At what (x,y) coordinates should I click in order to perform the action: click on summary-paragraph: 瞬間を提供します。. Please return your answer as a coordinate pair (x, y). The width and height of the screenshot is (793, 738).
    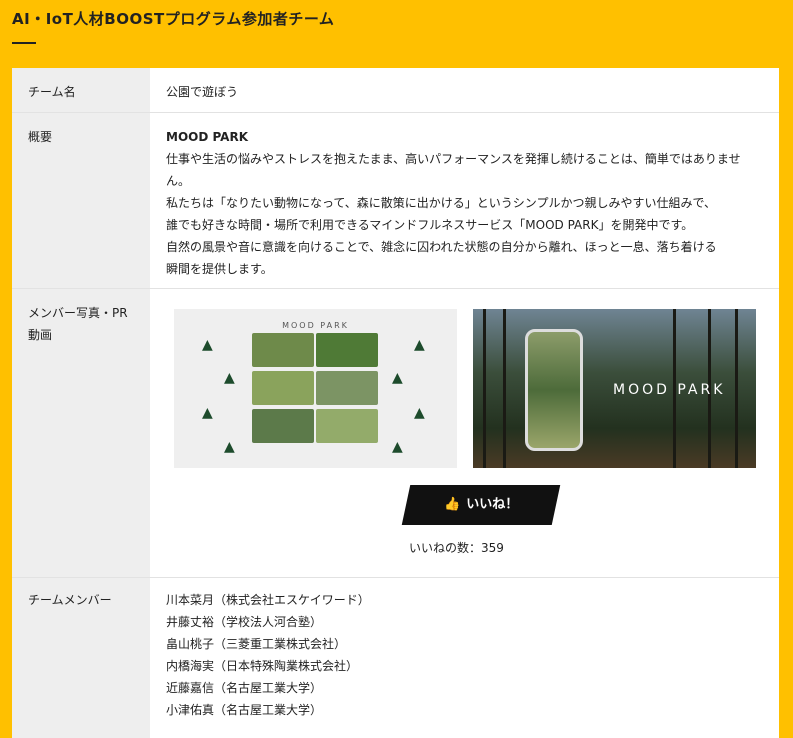
    Looking at the image, I should click on (219, 269).